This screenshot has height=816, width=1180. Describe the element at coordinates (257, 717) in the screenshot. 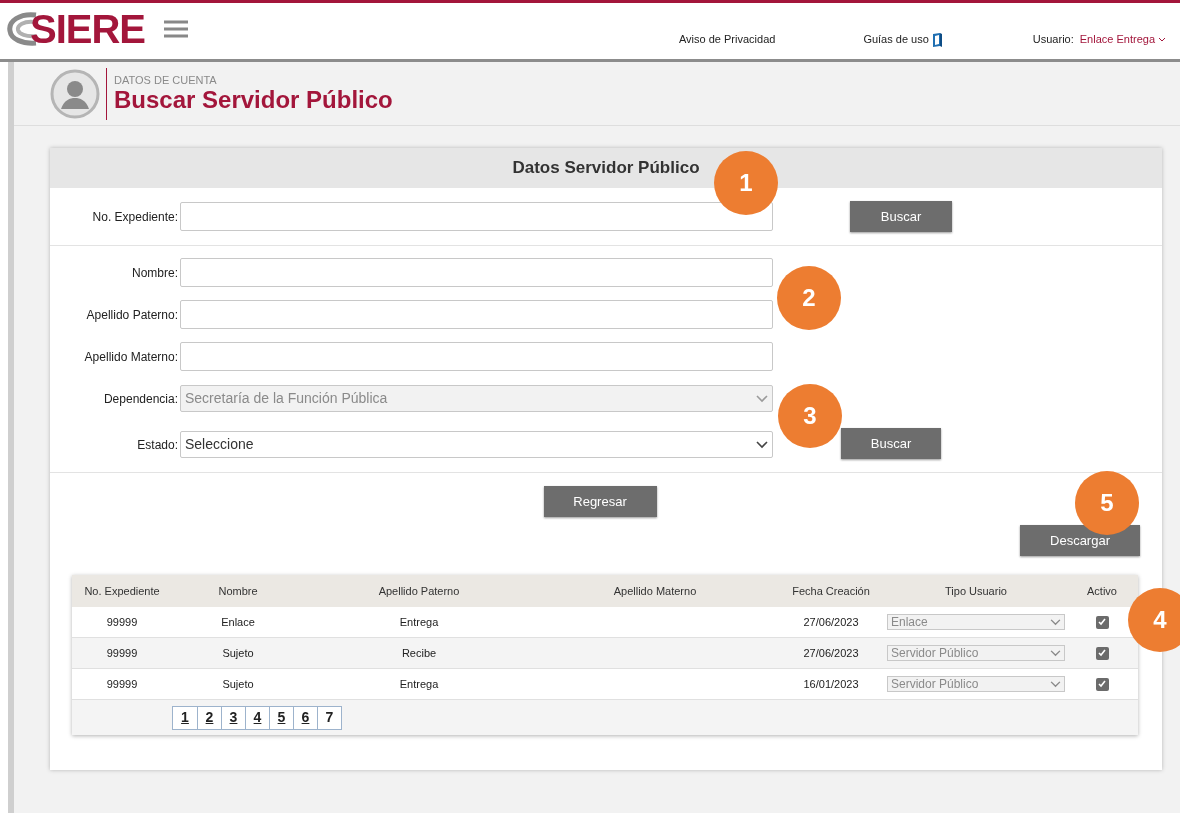

I see `page-link: 4` at that location.